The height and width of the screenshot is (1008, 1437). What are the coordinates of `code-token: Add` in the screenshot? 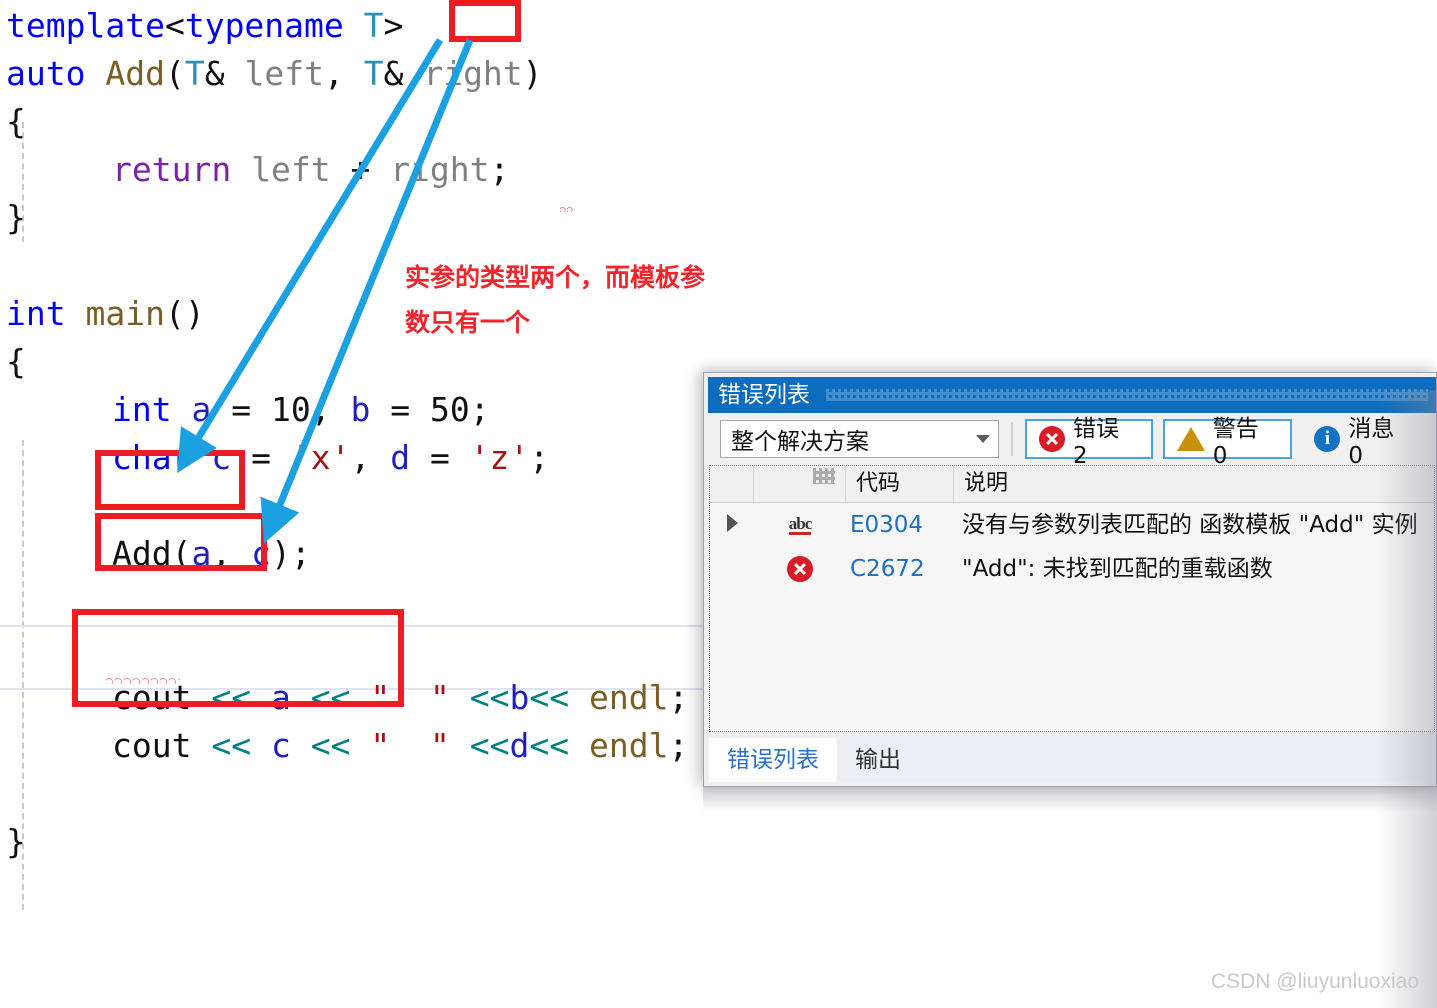 It's located at (135, 73).